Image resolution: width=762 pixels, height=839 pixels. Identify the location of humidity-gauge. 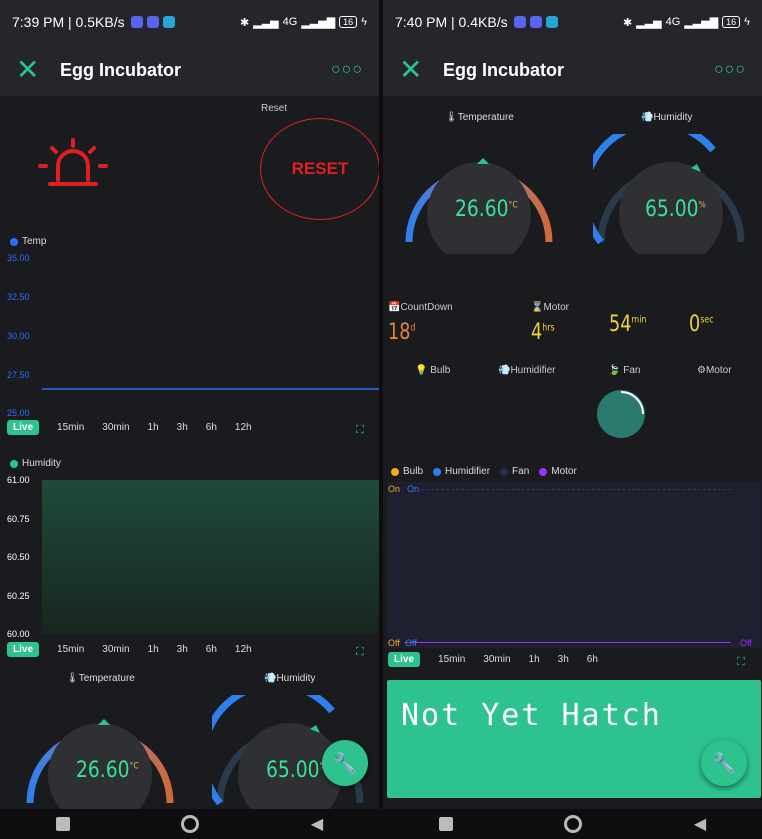
(669, 194).